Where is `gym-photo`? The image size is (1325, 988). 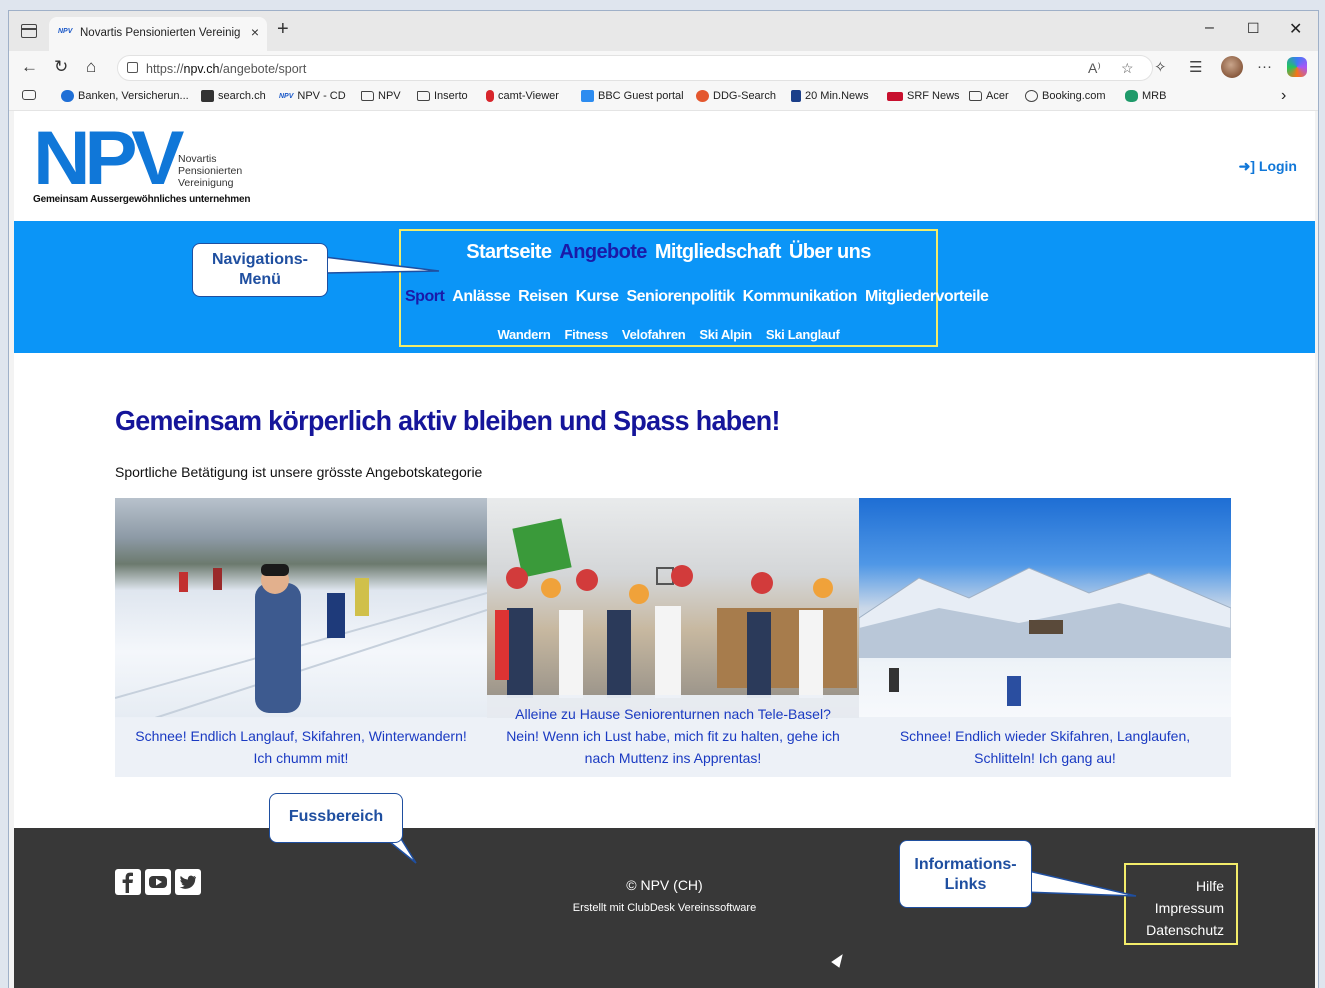
gym-photo is located at coordinates (673, 608).